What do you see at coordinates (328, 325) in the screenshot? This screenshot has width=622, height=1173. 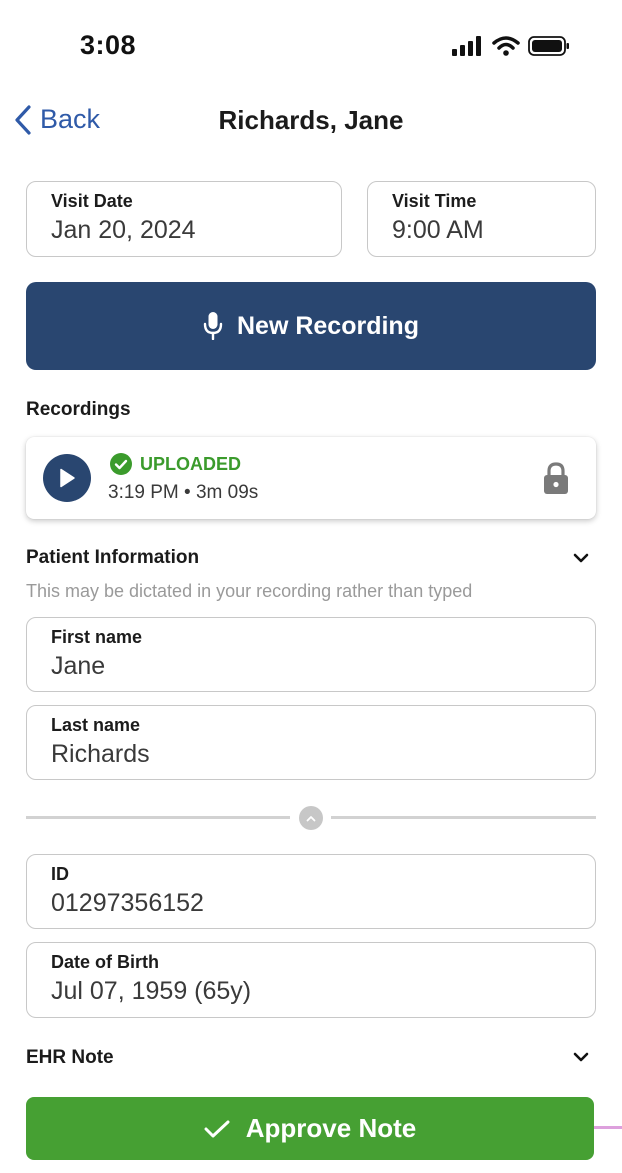 I see `new-recording-label: New Recording` at bounding box center [328, 325].